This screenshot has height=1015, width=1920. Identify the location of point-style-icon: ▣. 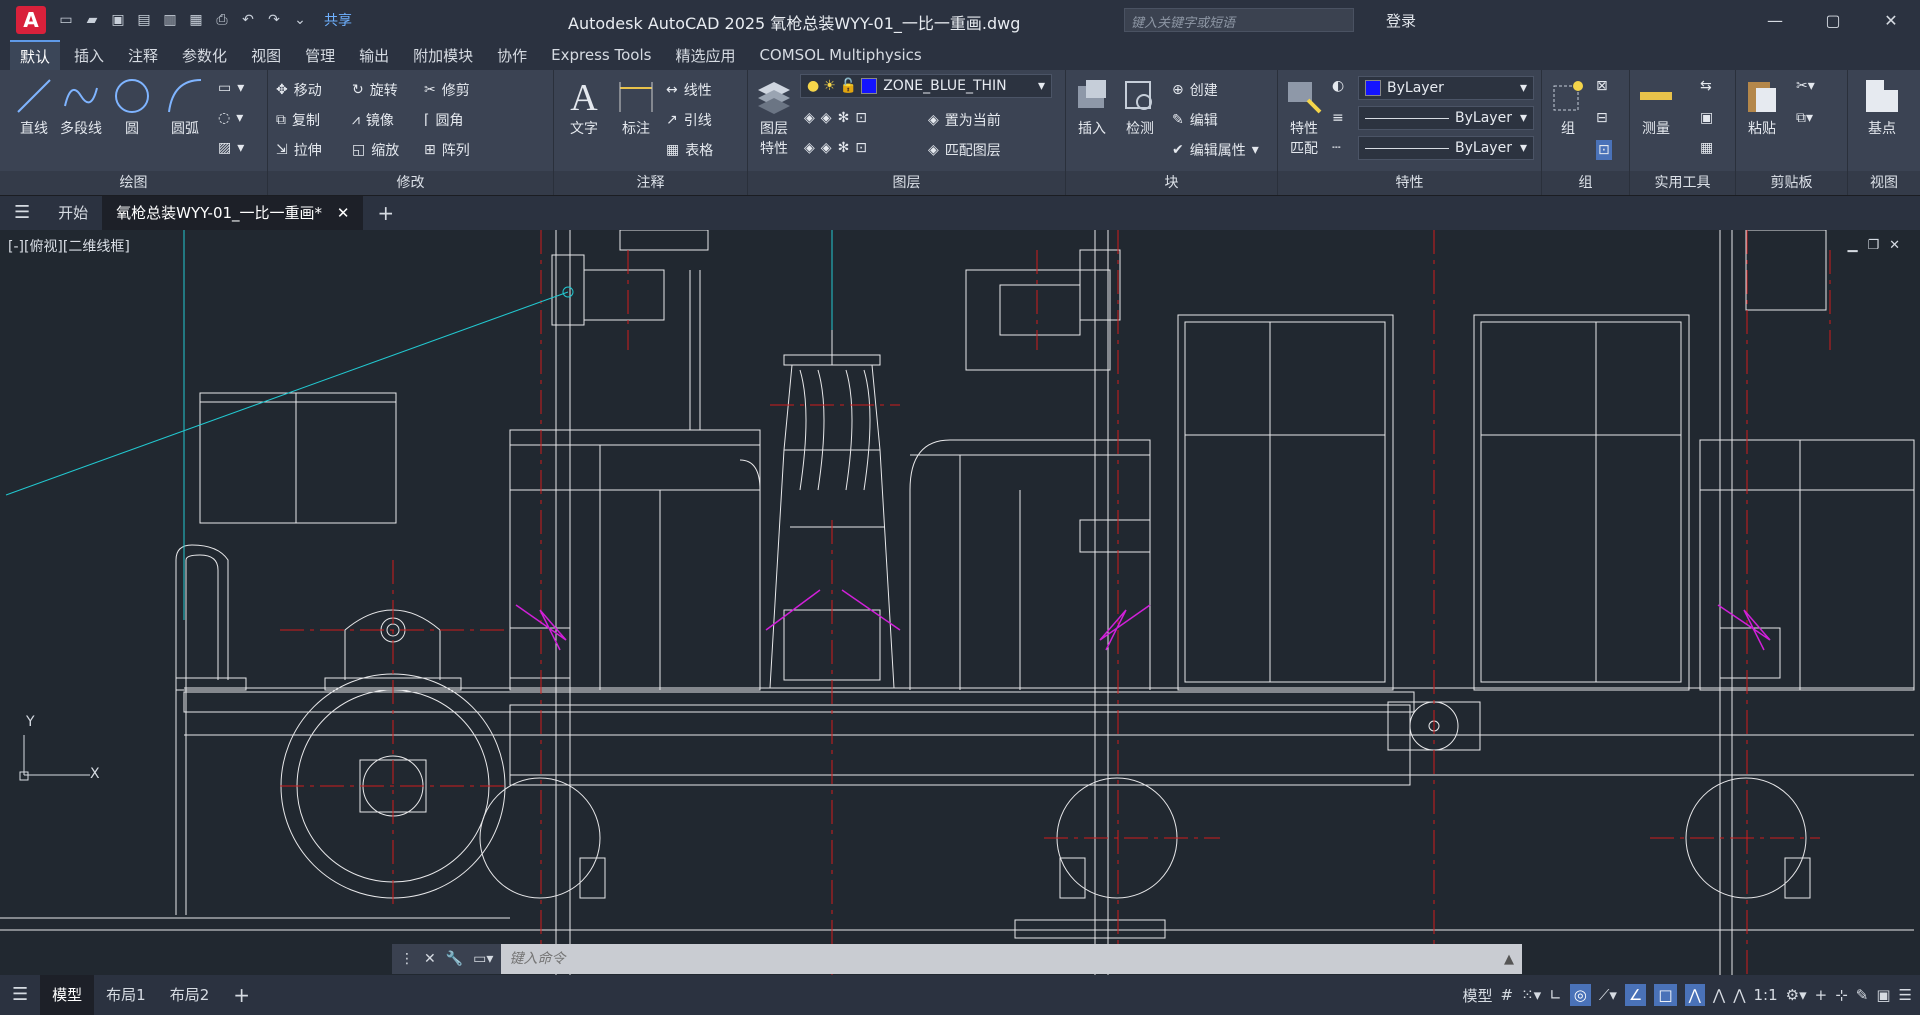
(1706, 118).